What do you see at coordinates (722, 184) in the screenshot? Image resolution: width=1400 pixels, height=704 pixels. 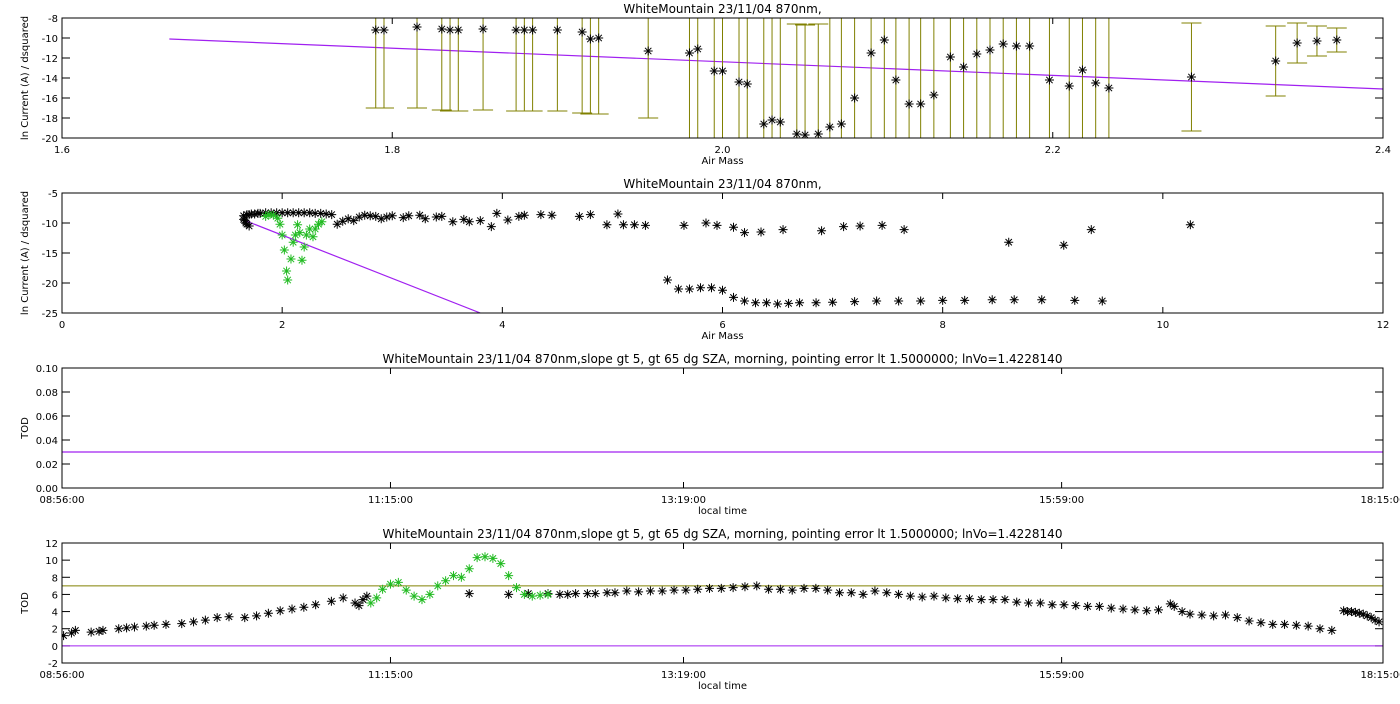 I see `chart-title: WhiteMountain 23/11/04 870nm,` at bounding box center [722, 184].